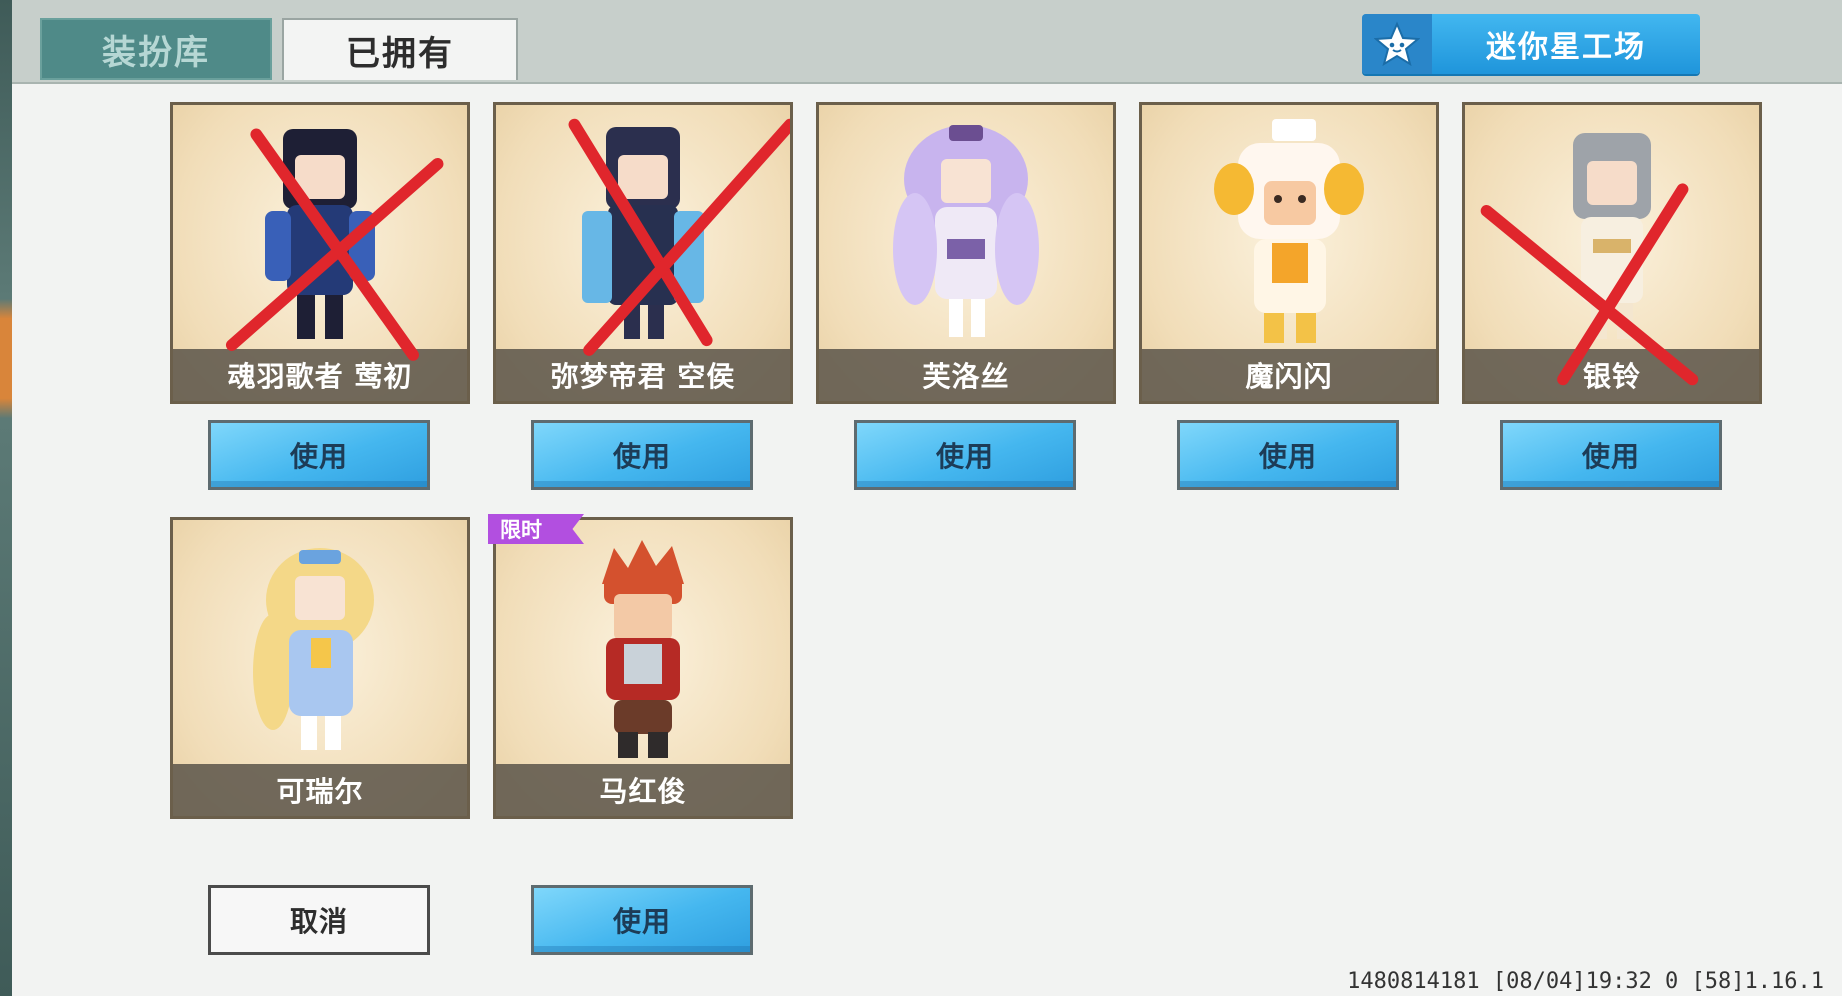 Image resolution: width=1842 pixels, height=996 pixels. What do you see at coordinates (319, 920) in the screenshot?
I see `cancel-button: 取消` at bounding box center [319, 920].